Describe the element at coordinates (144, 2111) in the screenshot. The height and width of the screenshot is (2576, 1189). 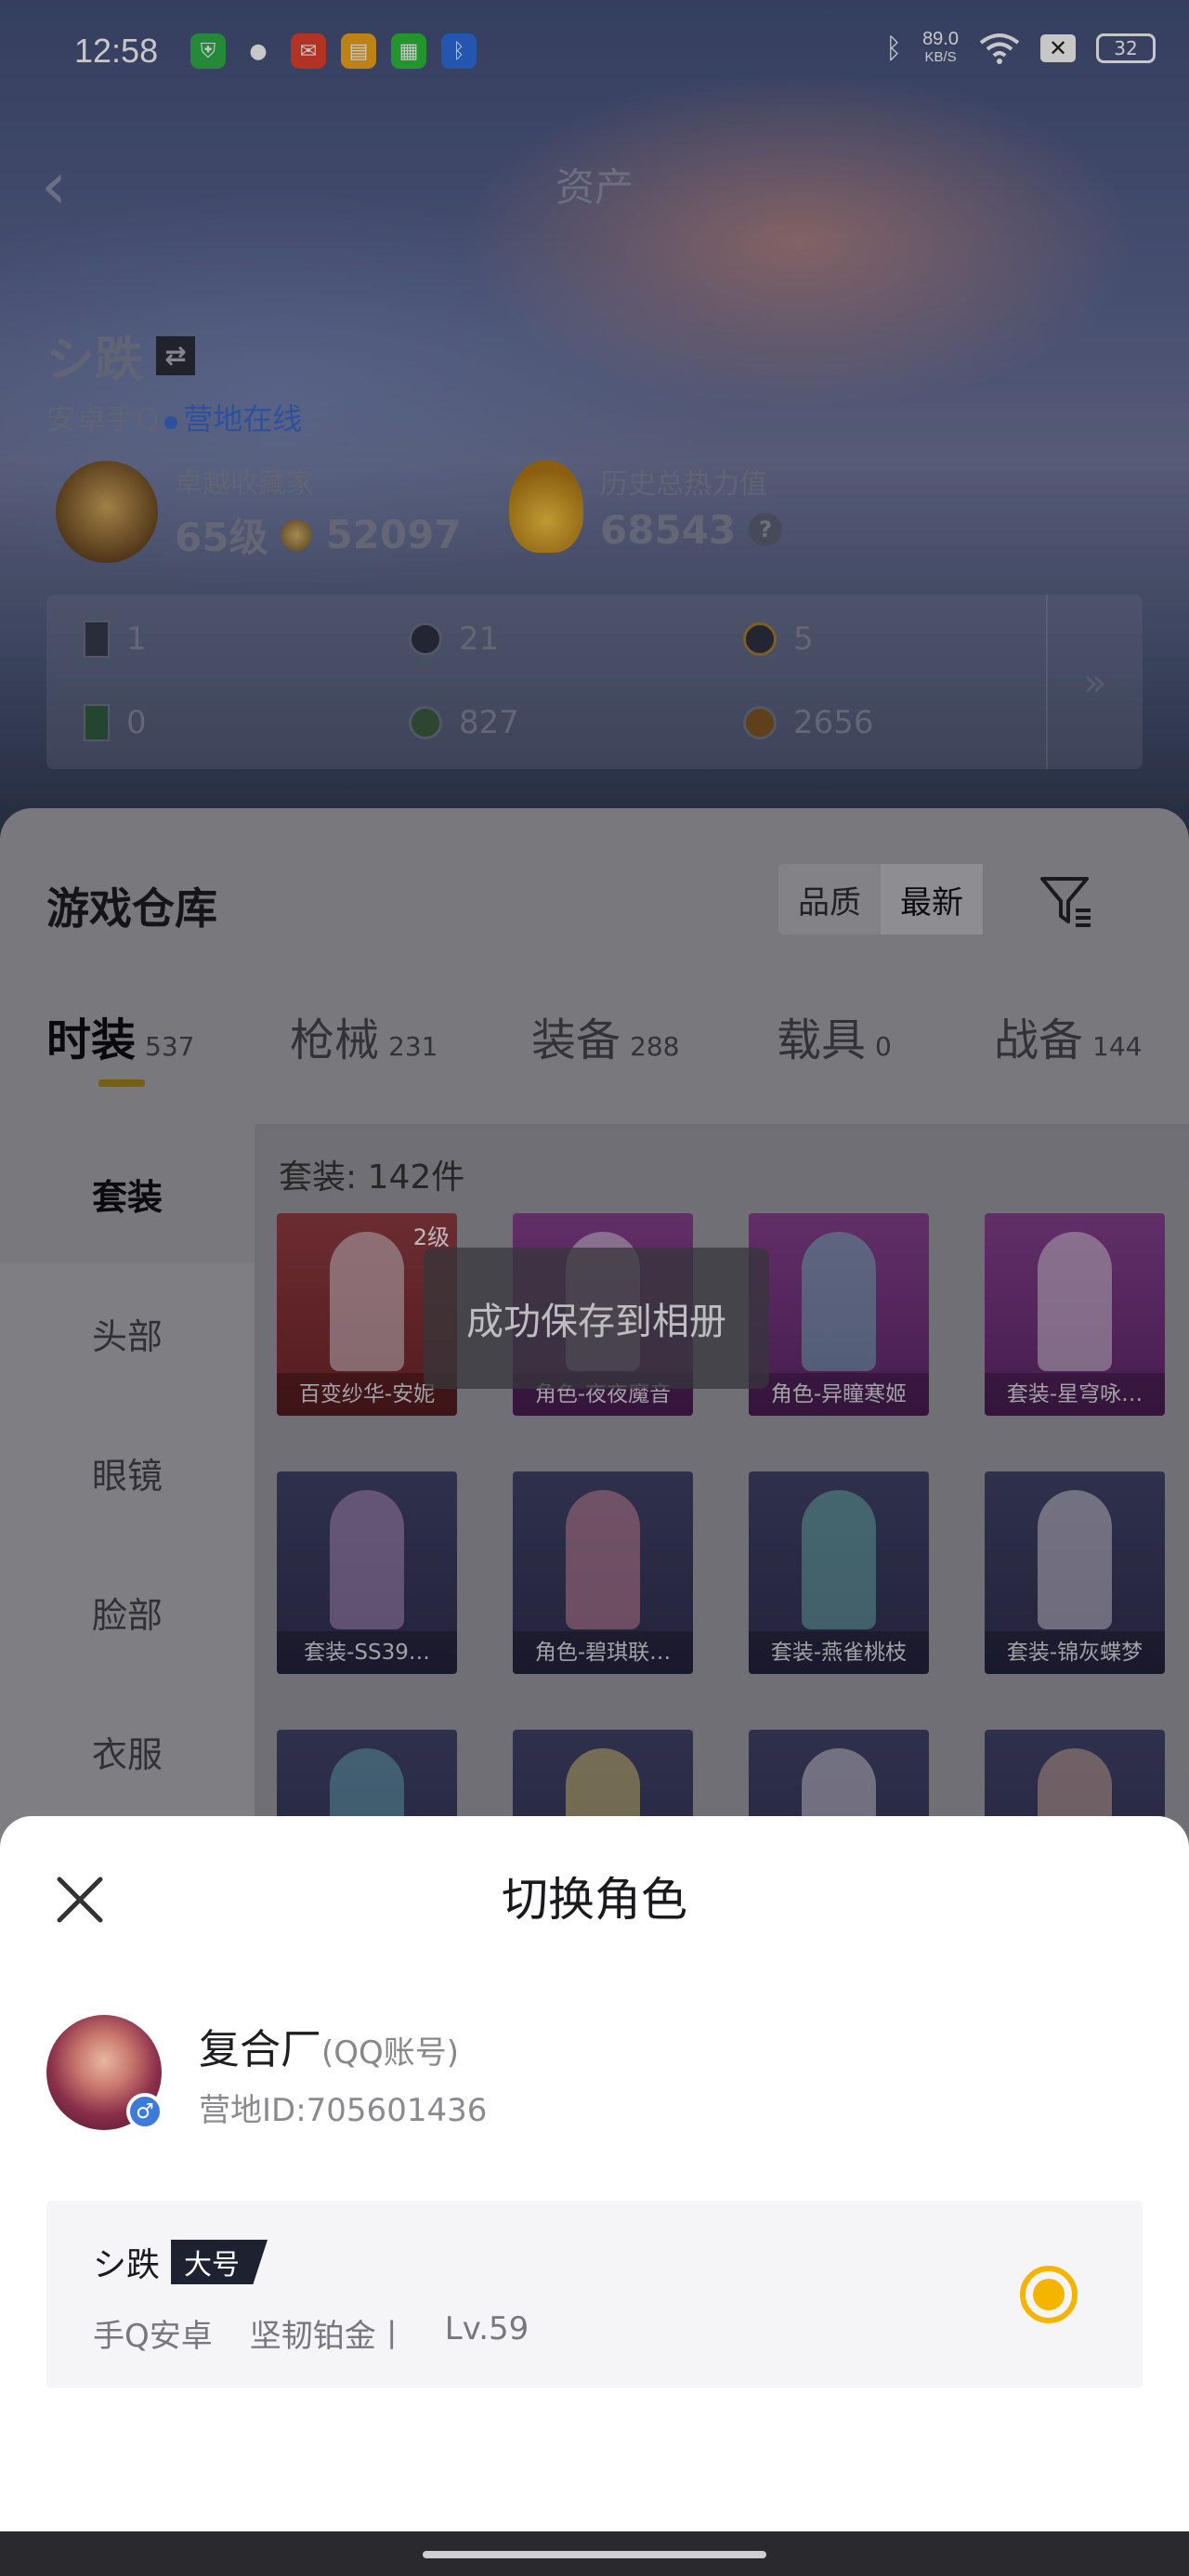
I see `male-gender-icon: ♂` at that location.